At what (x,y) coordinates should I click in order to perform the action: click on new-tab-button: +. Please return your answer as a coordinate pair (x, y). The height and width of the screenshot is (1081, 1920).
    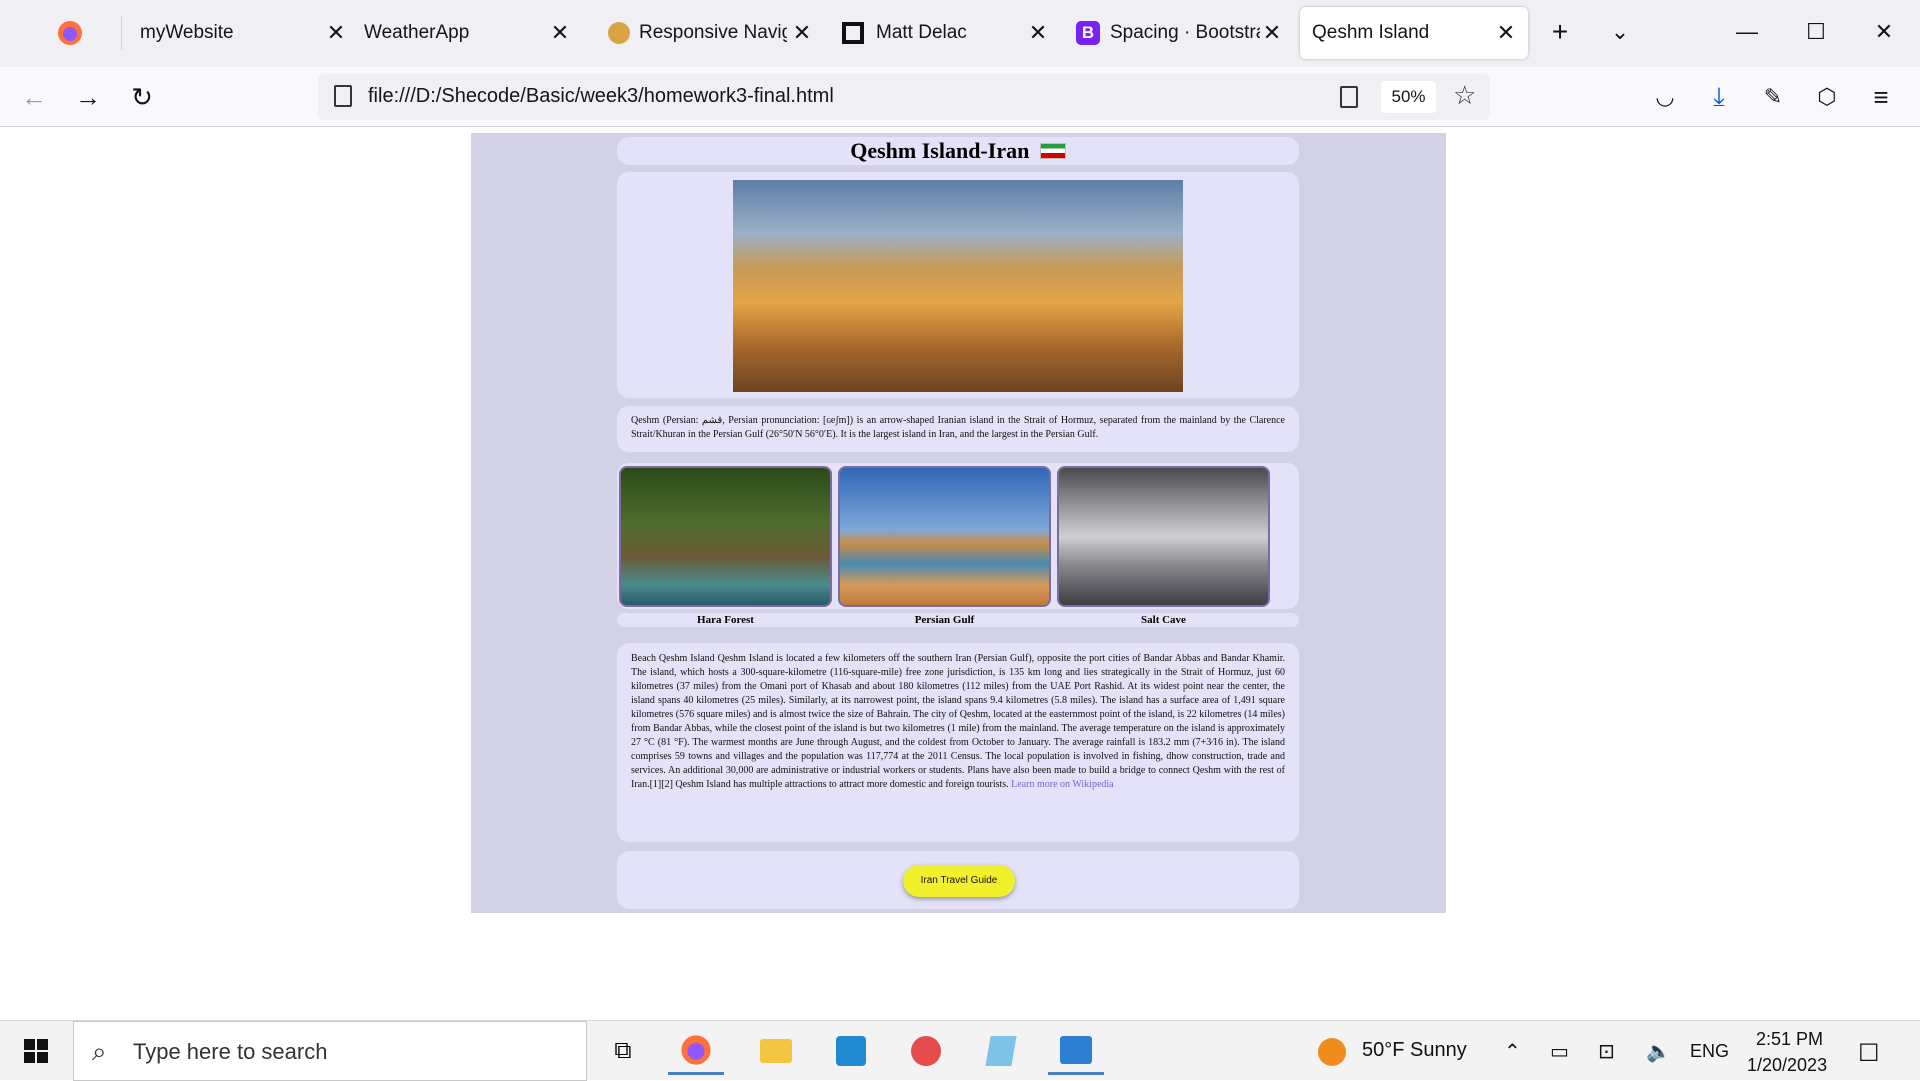
    Looking at the image, I should click on (1560, 32).